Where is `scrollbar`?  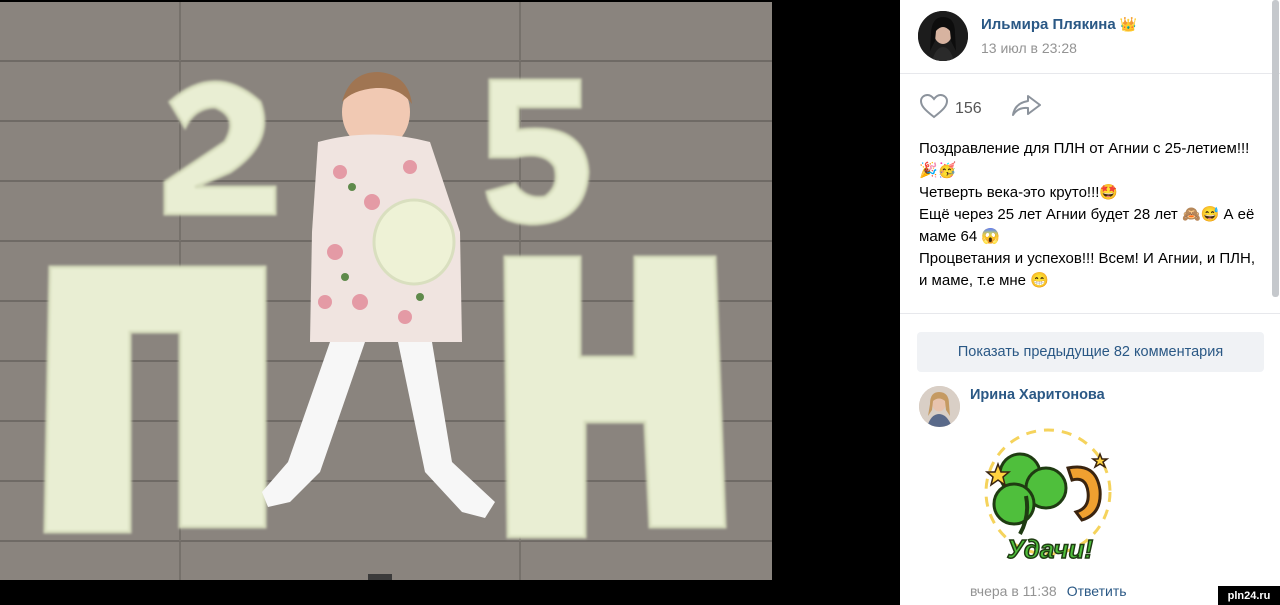 scrollbar is located at coordinates (1275, 148).